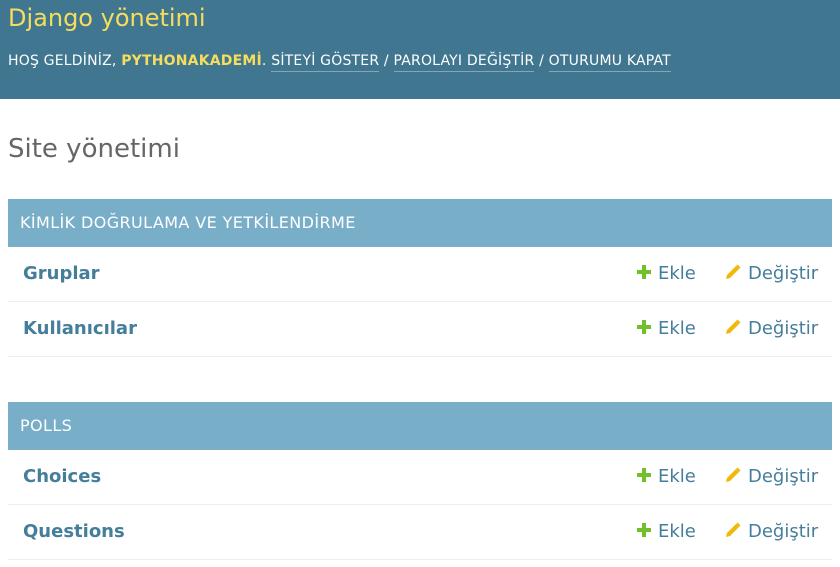 The width and height of the screenshot is (840, 567). What do you see at coordinates (420, 426) in the screenshot?
I see `module-caption: POLLS` at bounding box center [420, 426].